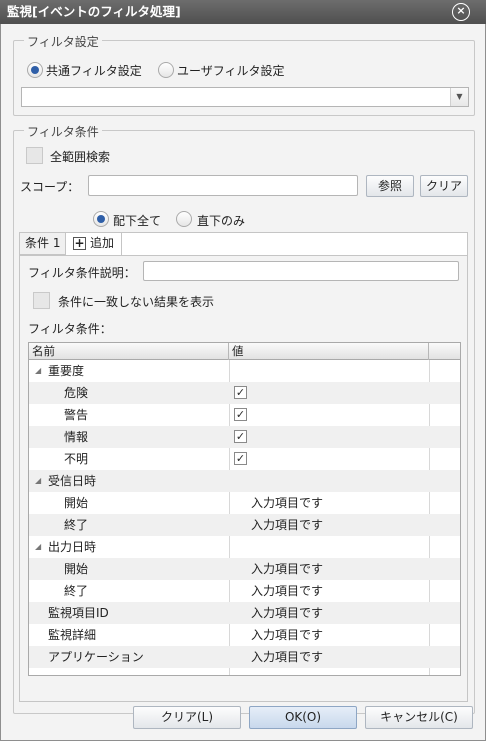  I want to click on row-name: 監視詳細, so click(72, 635).